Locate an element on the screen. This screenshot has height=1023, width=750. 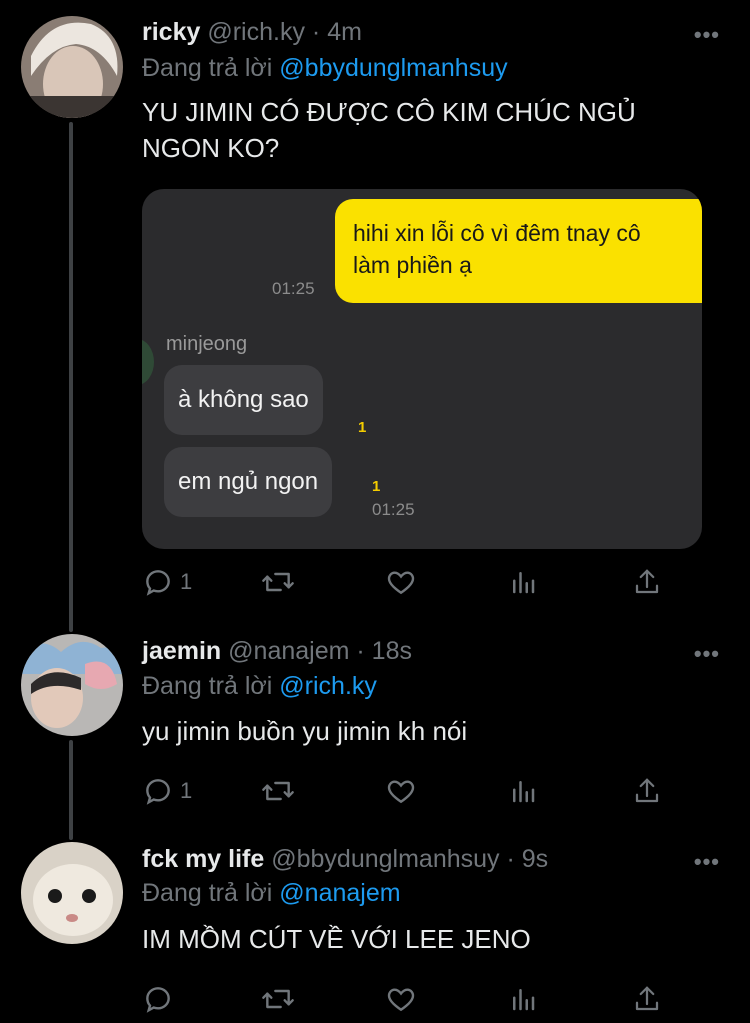
replying-to: Đang trả lời @nanajem is located at coordinates (271, 893).